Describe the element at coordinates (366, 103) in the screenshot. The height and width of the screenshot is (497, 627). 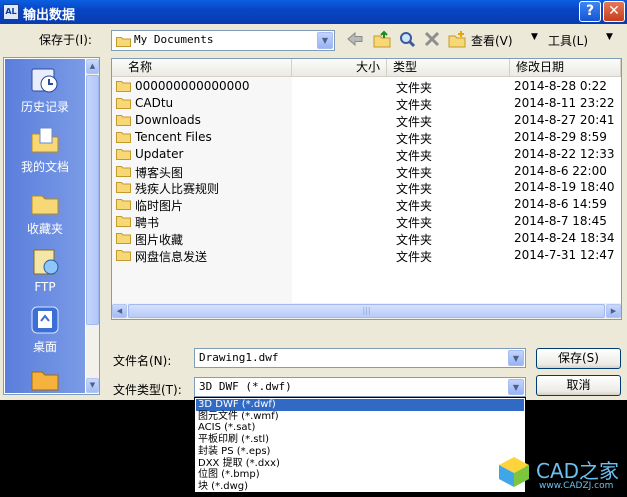
I see `file-row: CADtu 文件夹 2014-8-11 23:22` at that location.